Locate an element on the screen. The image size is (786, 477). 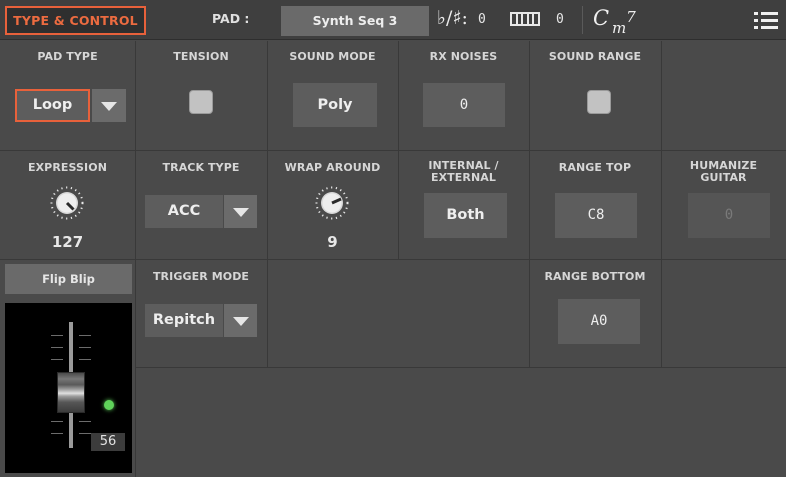
track-type-title: TRACK TYPE is located at coordinates (201, 167).